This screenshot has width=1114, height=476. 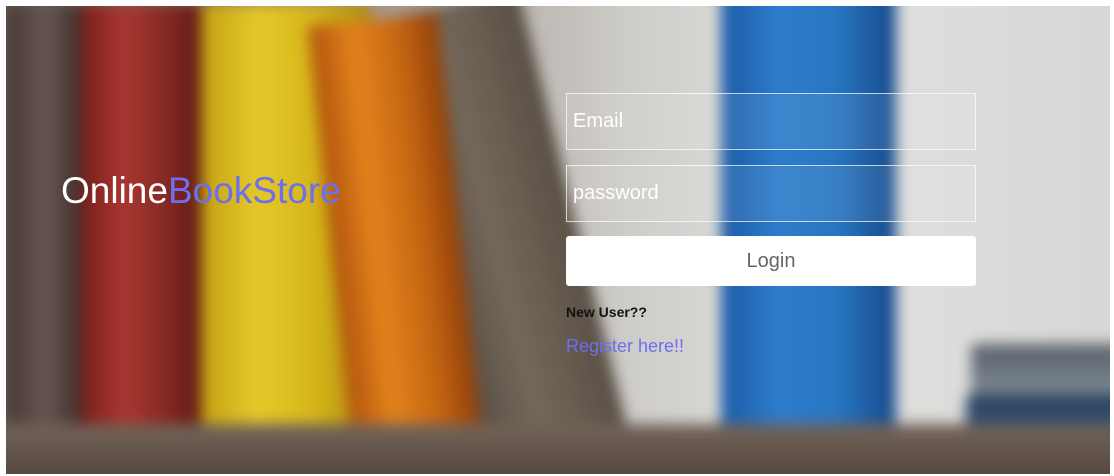 What do you see at coordinates (114, 190) in the screenshot?
I see `brand-part-online: Online` at bounding box center [114, 190].